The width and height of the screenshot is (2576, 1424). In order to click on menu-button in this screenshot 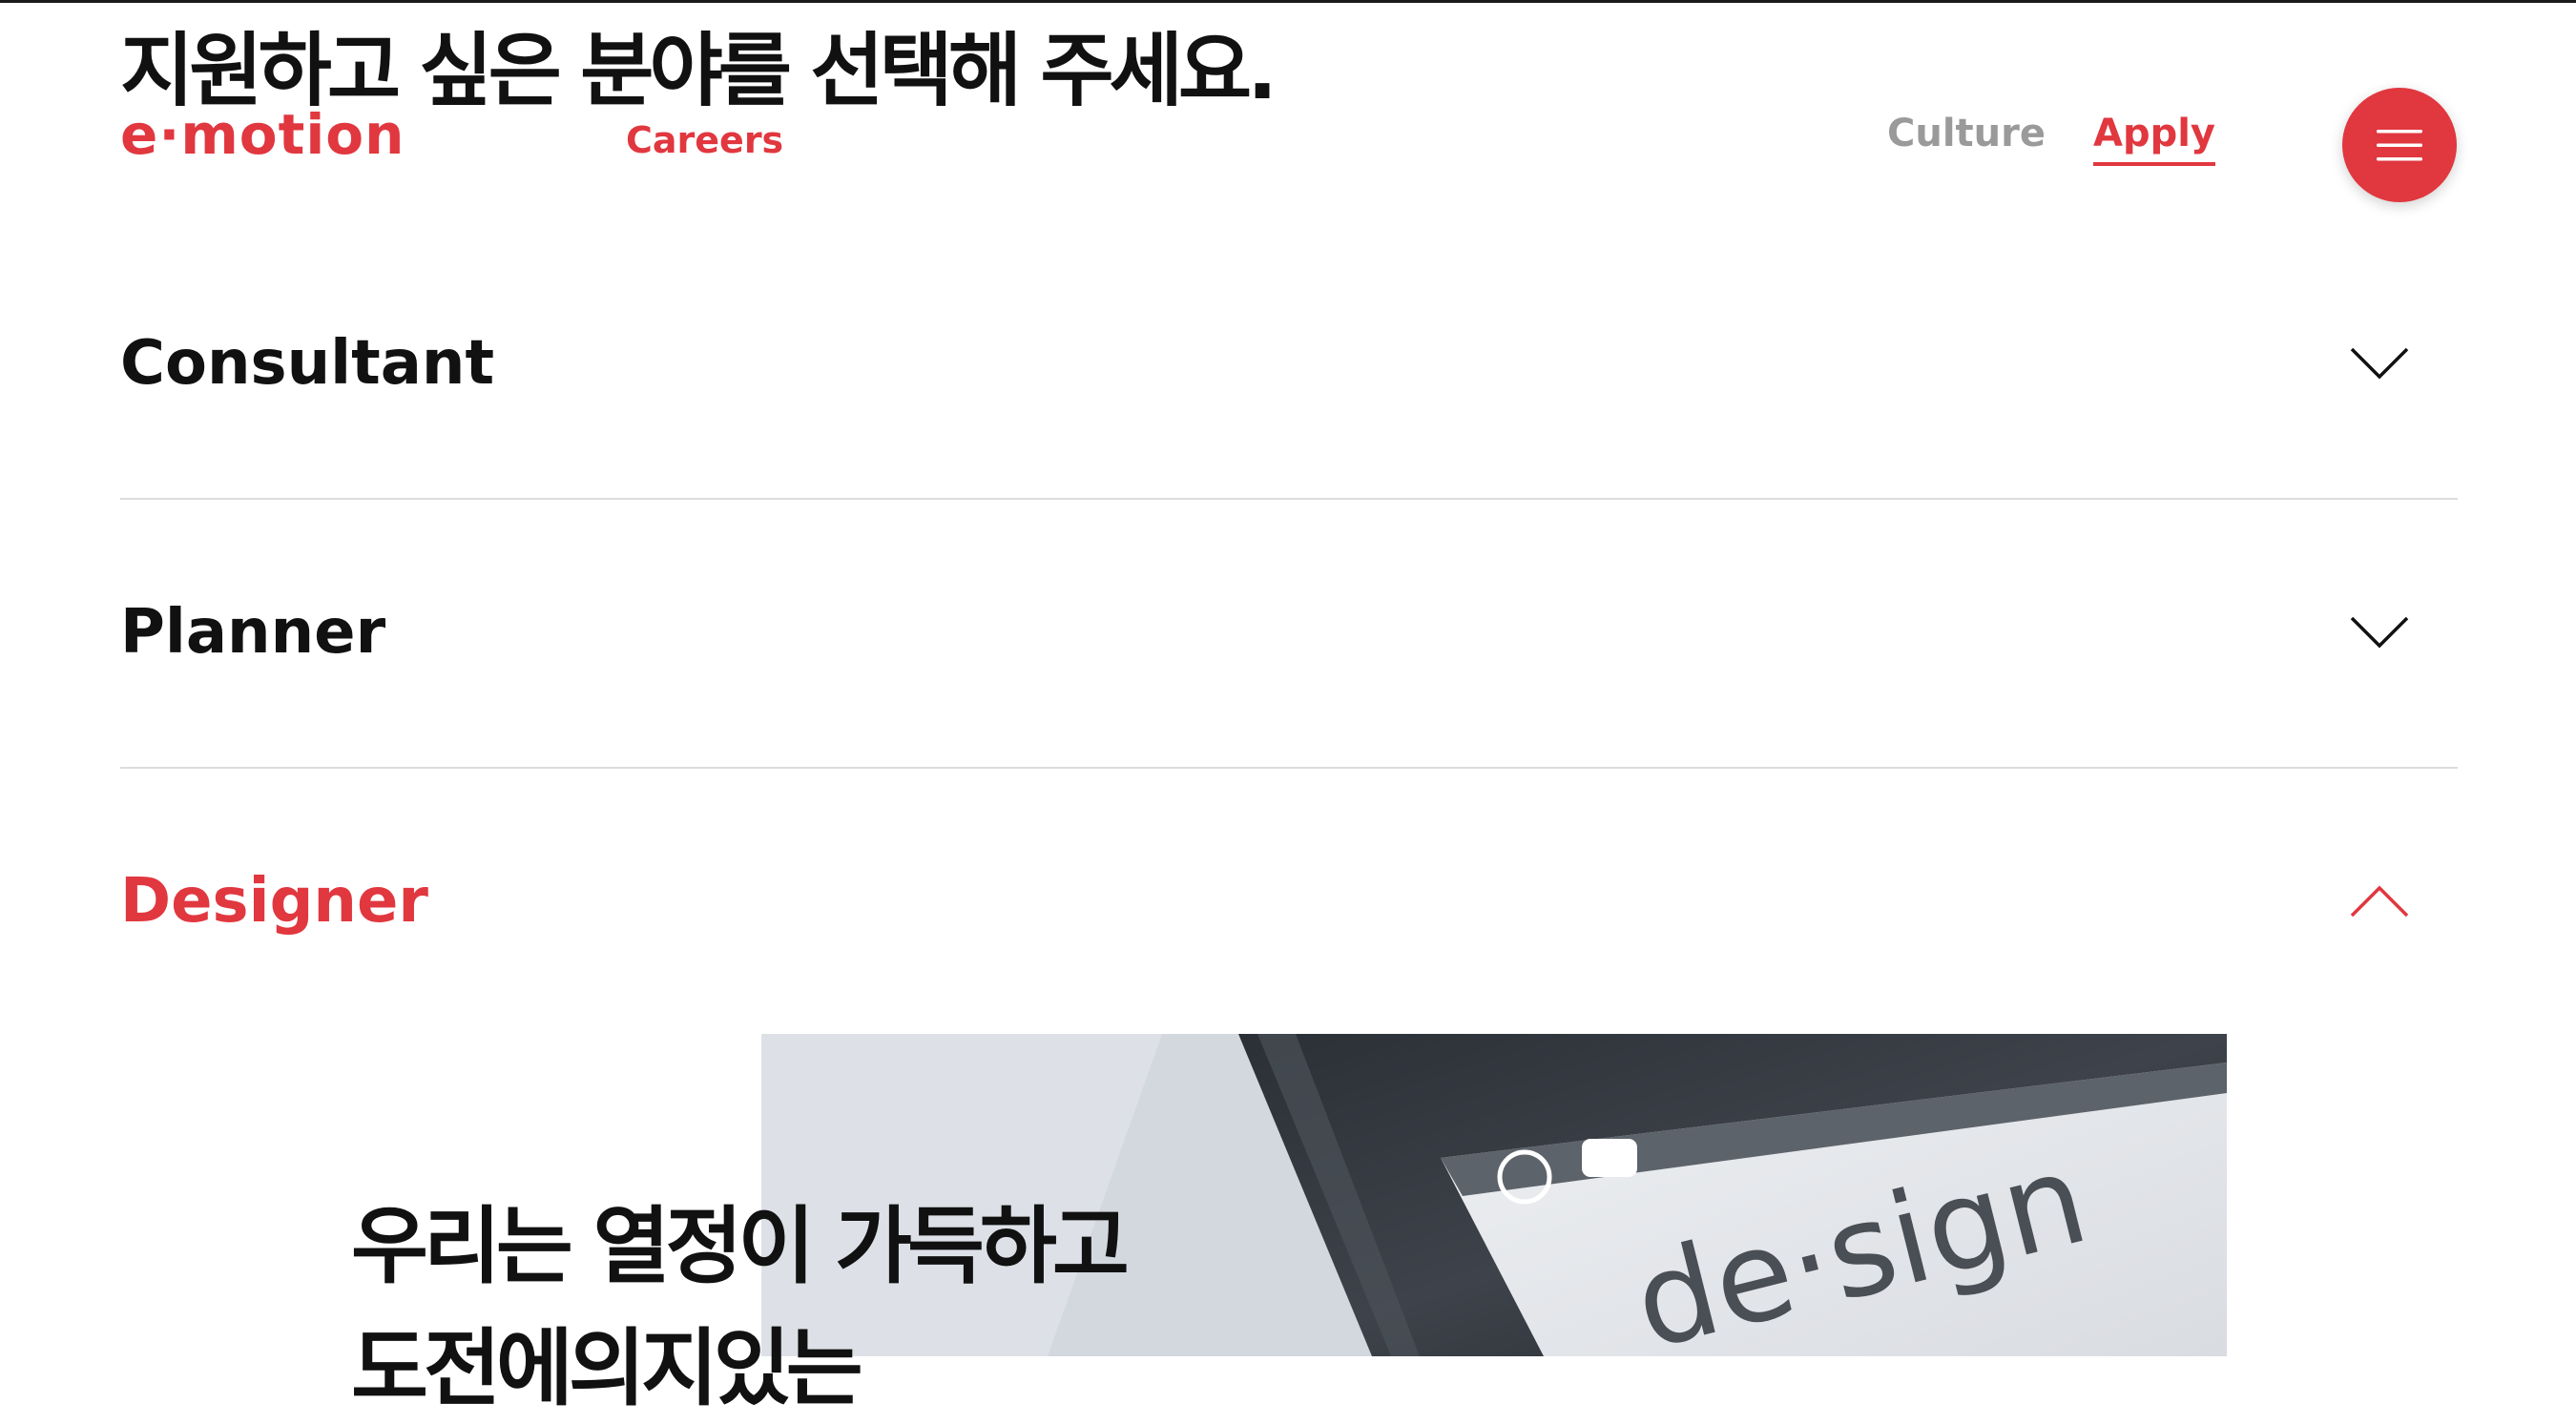, I will do `click(2399, 145)`.